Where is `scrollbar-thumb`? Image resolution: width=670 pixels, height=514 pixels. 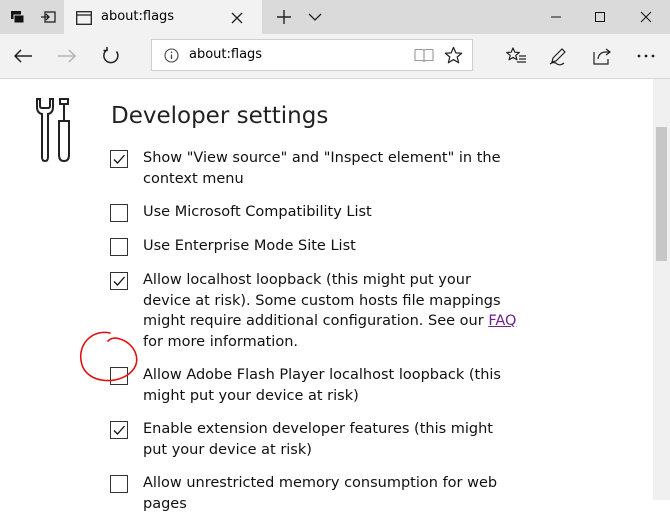 scrollbar-thumb is located at coordinates (661, 194).